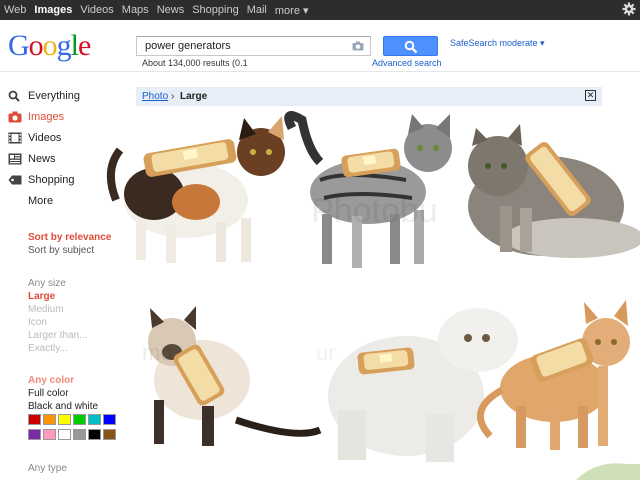  Describe the element at coordinates (326, 352) in the screenshot. I see `watermark: ur` at that location.